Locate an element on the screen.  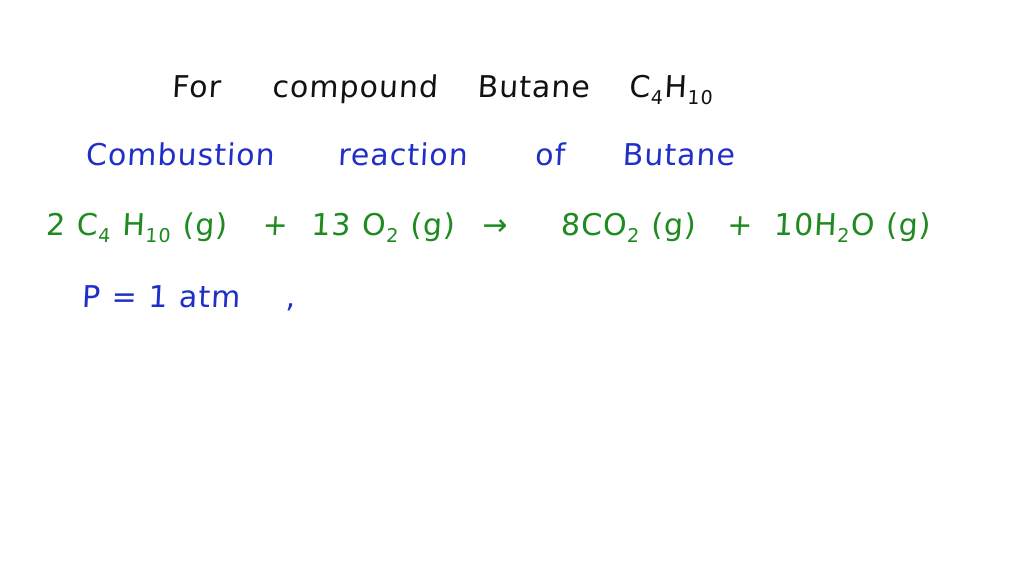
pressure-label: P is located at coordinates (92, 297).